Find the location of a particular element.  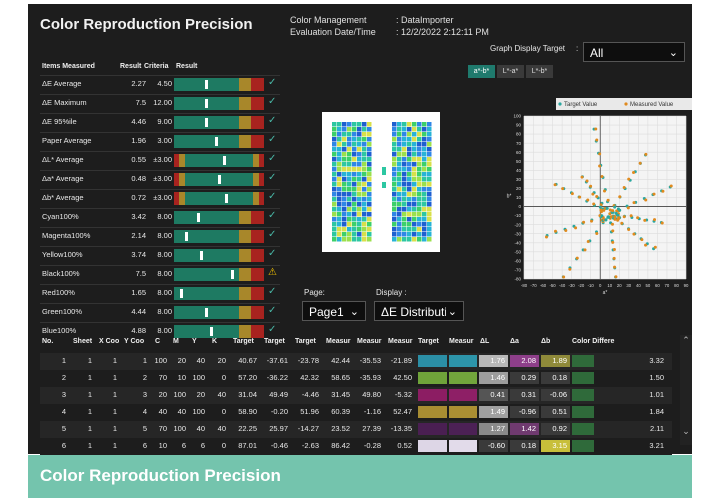

cell-x: 1 is located at coordinates (114, 394).